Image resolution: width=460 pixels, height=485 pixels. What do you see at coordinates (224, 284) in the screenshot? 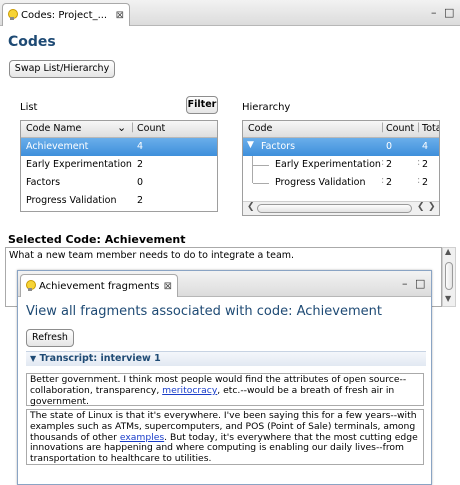
I see `fragments-tab-bar: Achievement fragments ⊠ – □` at bounding box center [224, 284].